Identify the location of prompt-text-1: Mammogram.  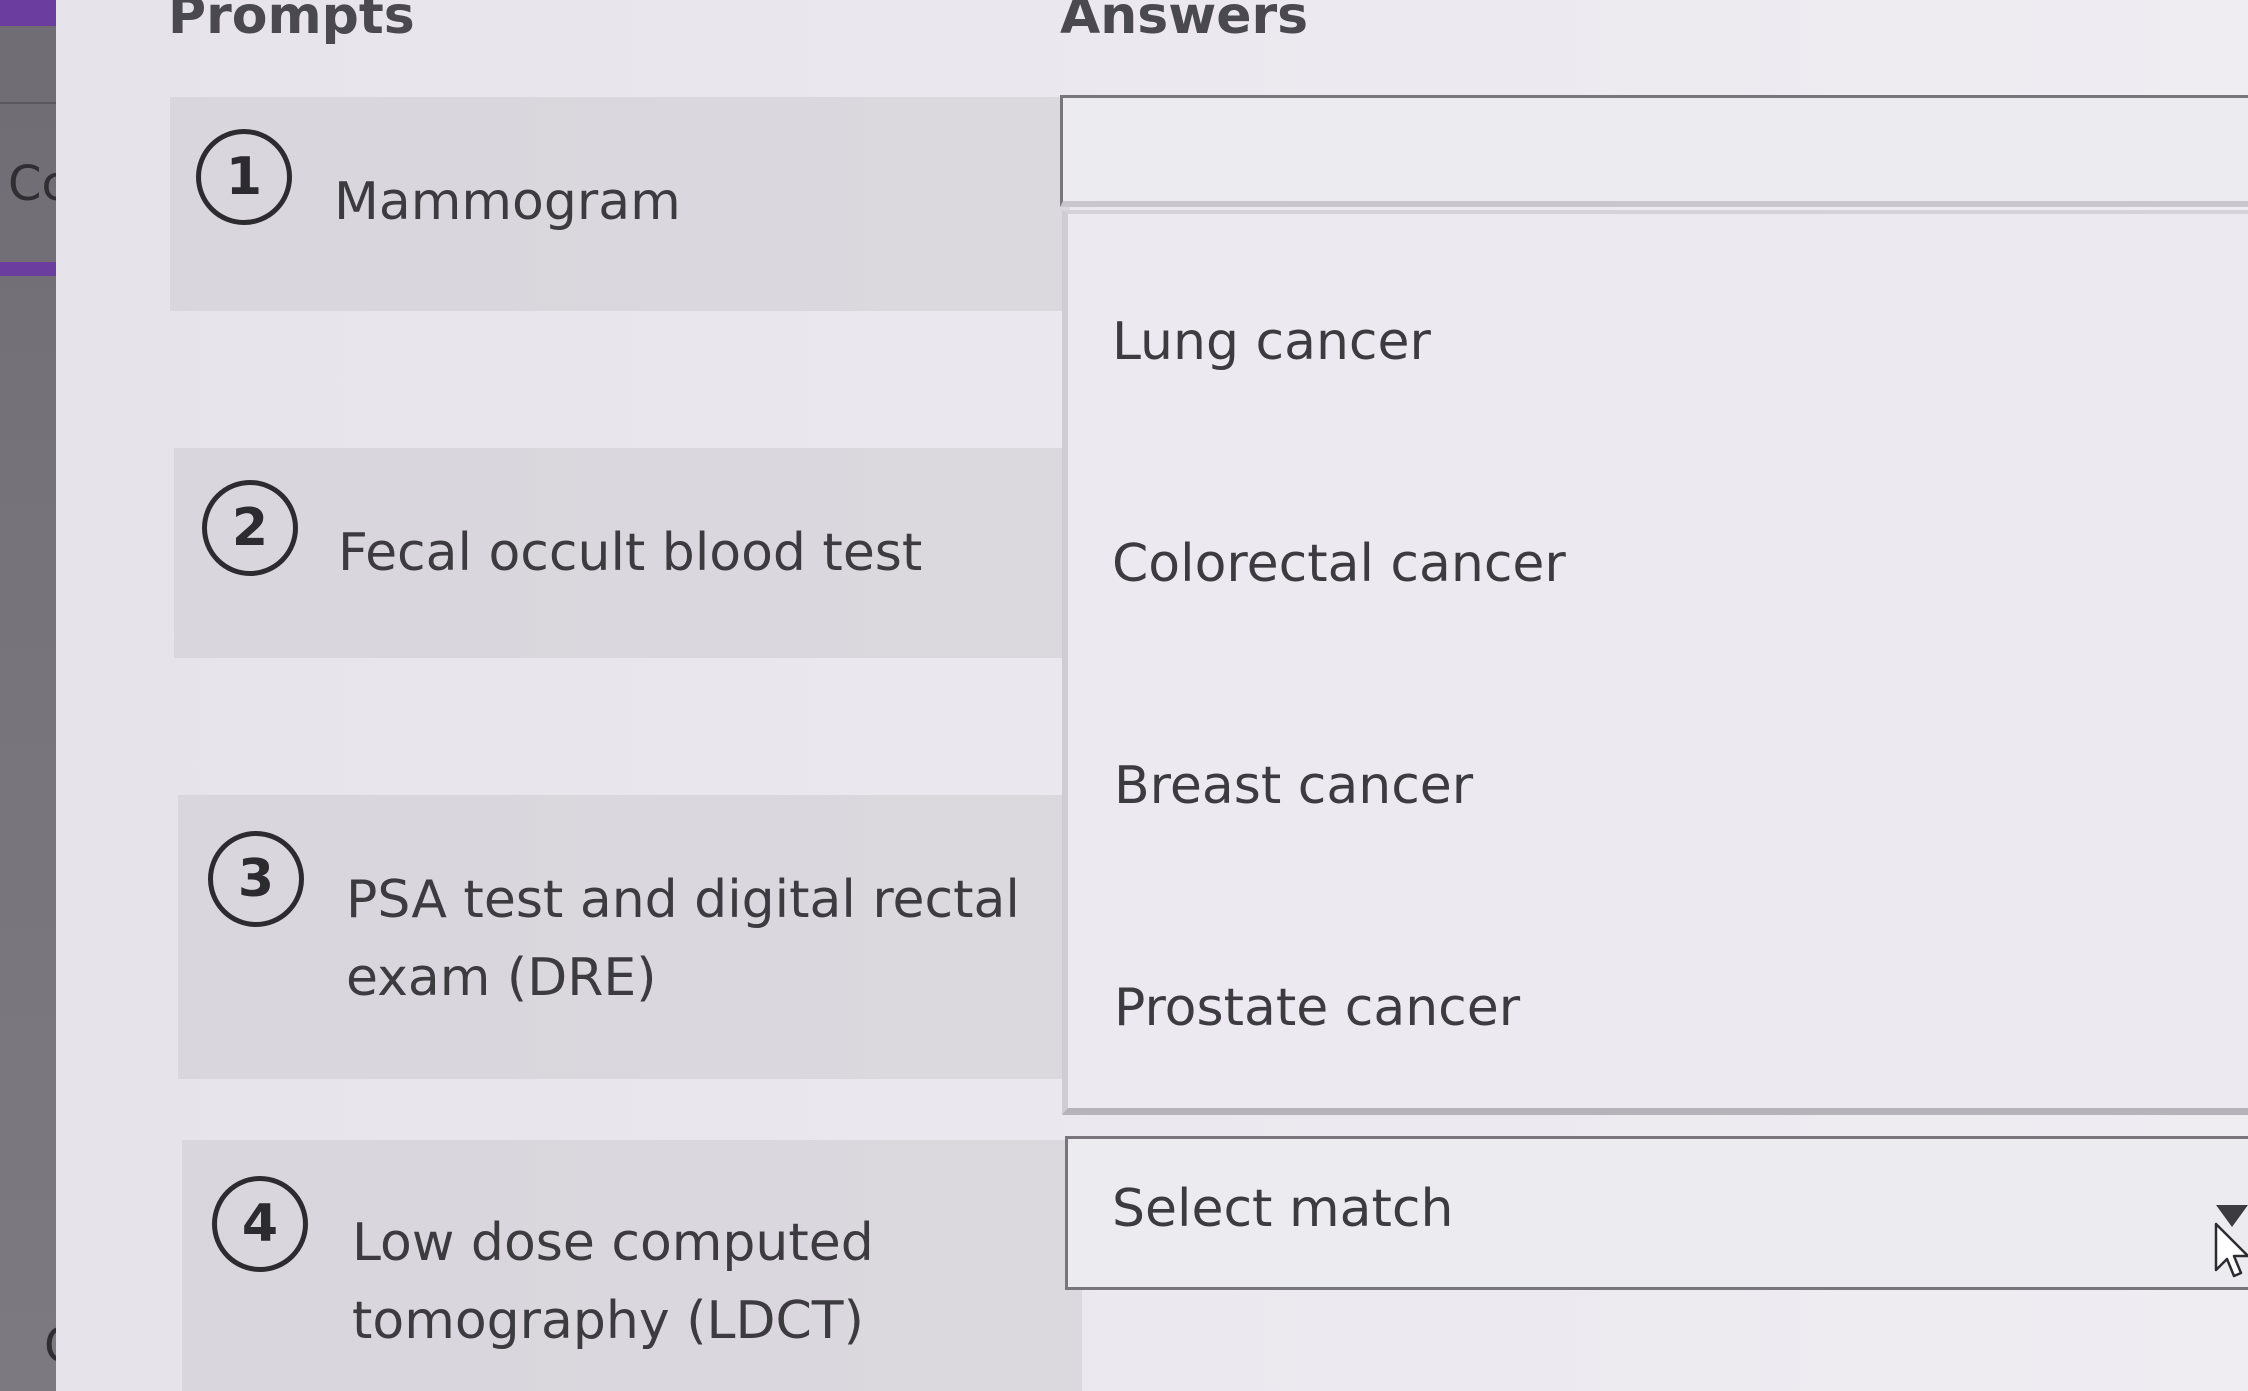
(507, 202).